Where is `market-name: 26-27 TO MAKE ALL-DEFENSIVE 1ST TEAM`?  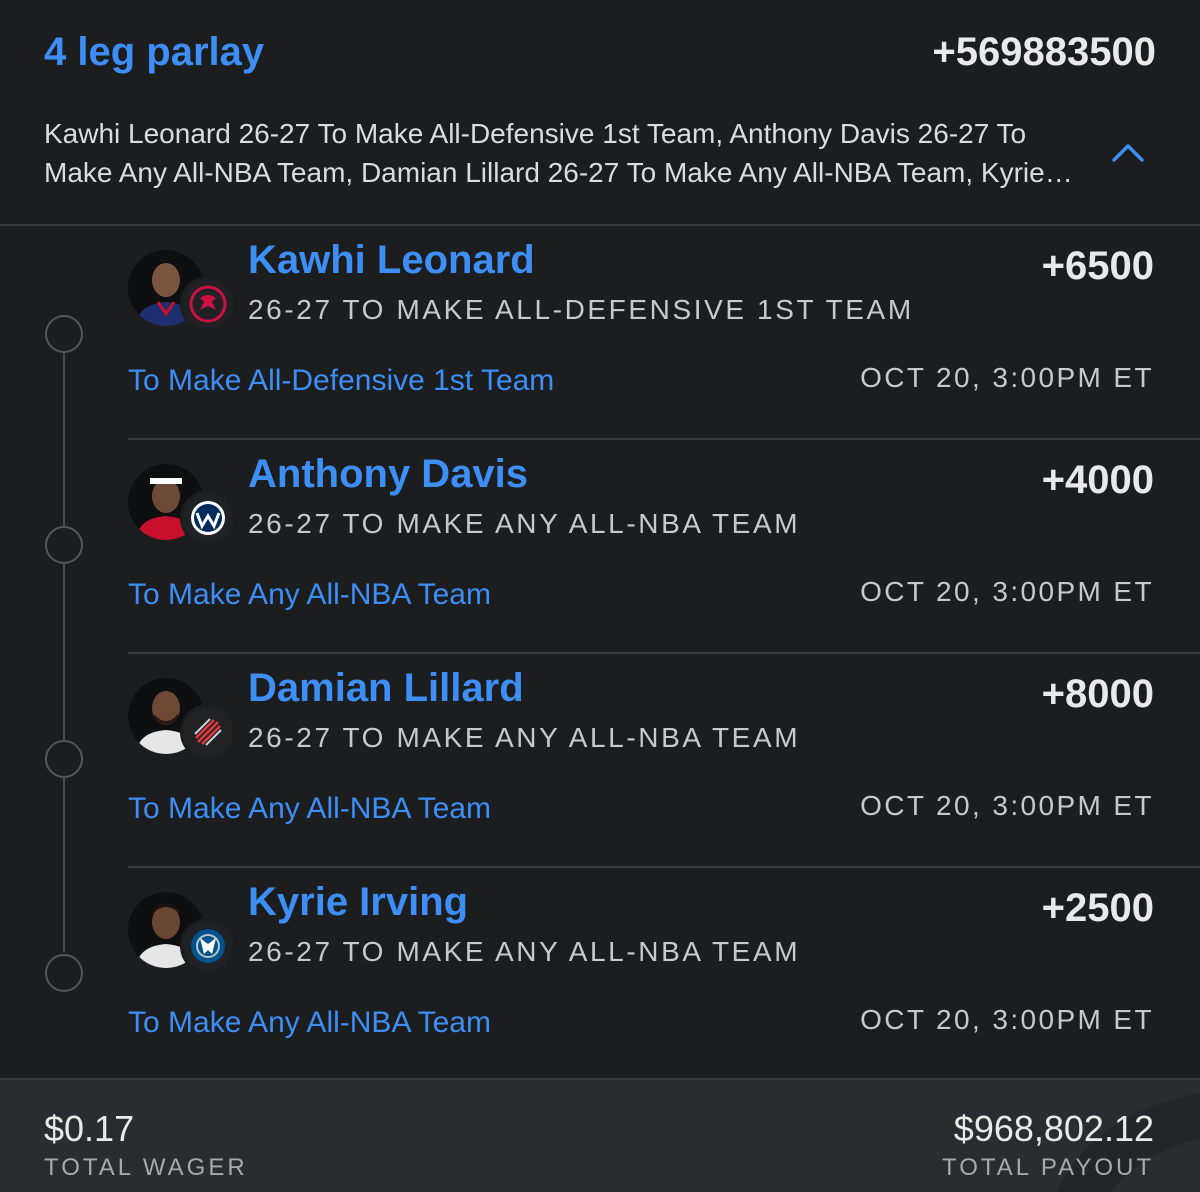 market-name: 26-27 TO MAKE ALL-DEFENSIVE 1ST TEAM is located at coordinates (581, 309).